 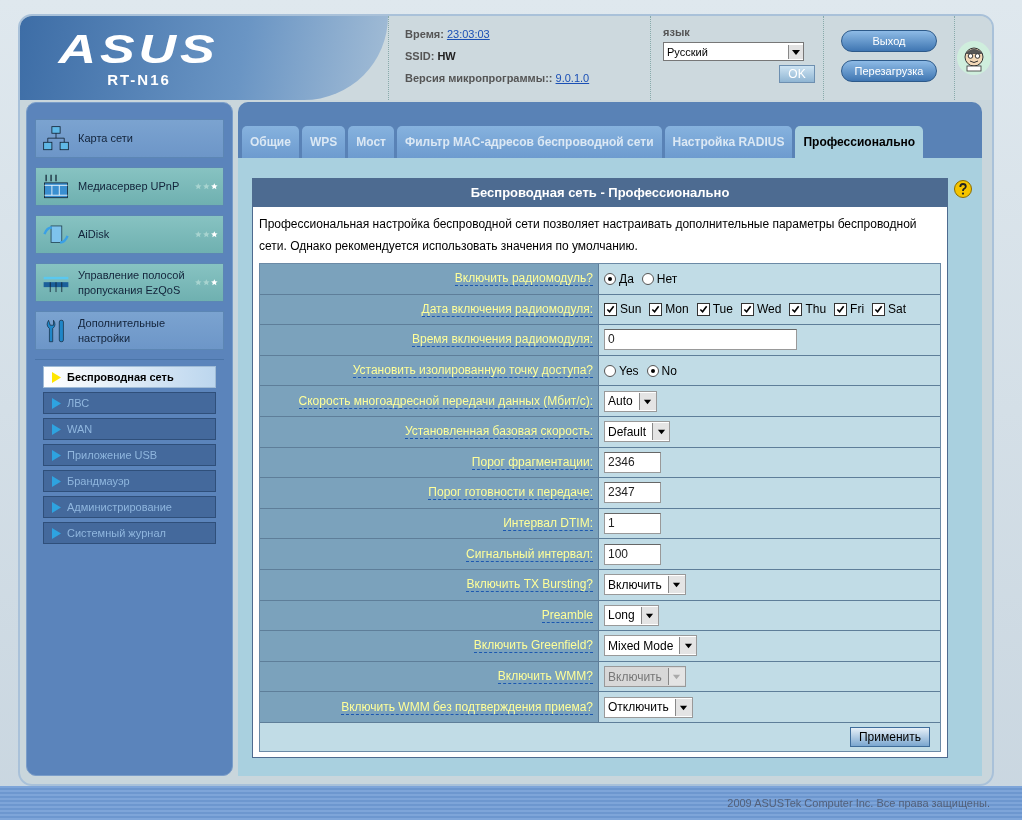 I want to click on model-name: RT-N16, so click(x=139, y=79).